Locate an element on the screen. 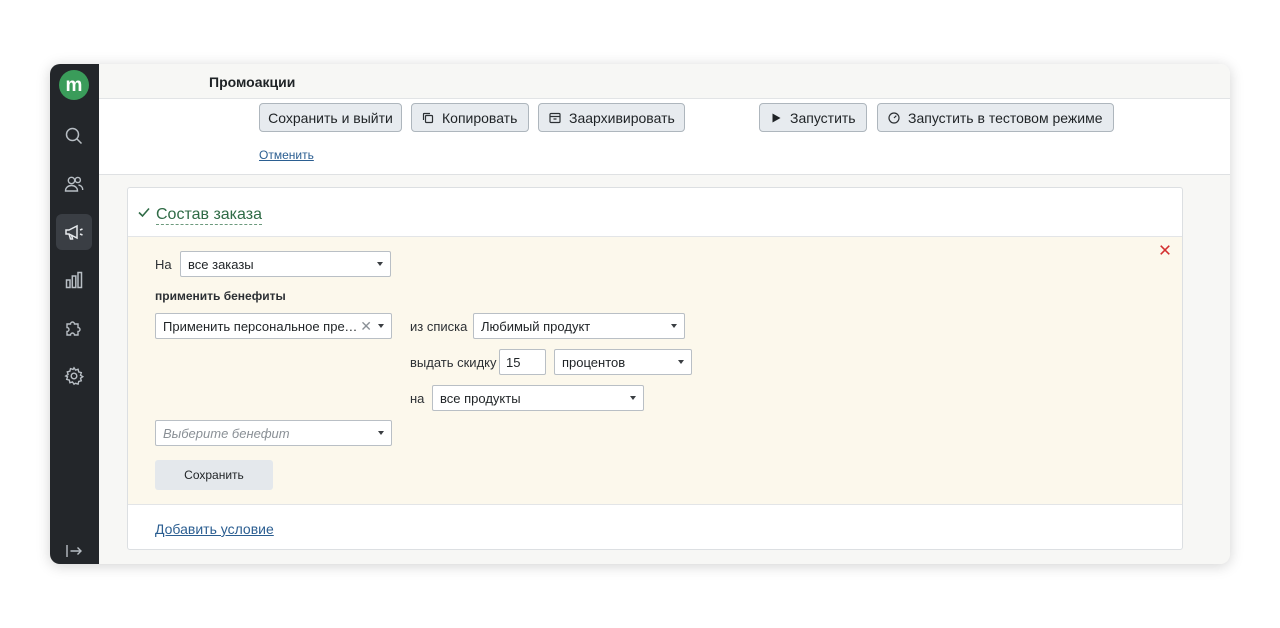  archive-button: Заархивировать is located at coordinates (611, 117).